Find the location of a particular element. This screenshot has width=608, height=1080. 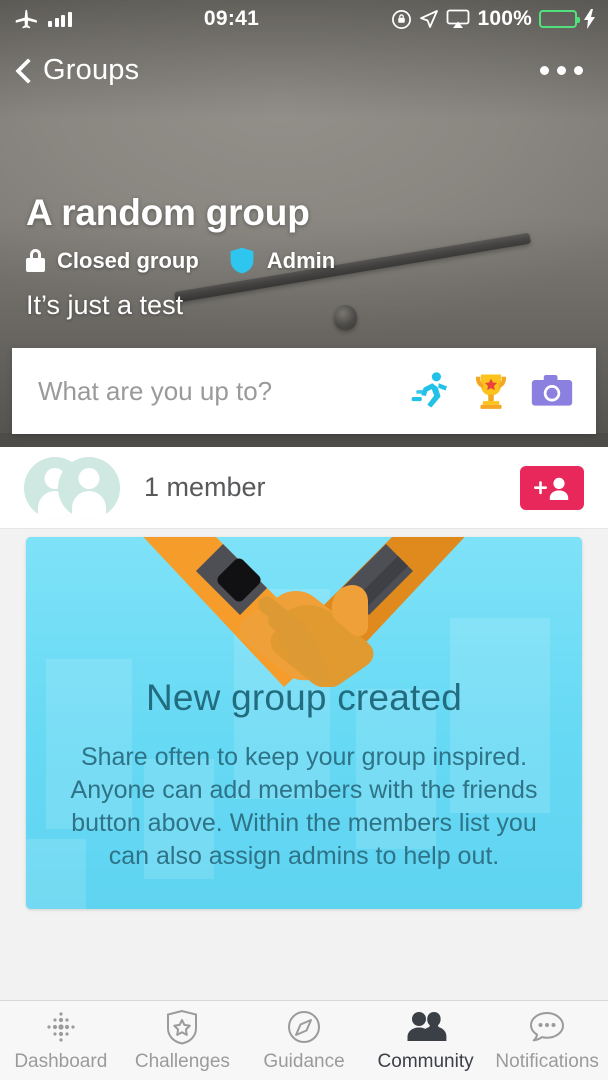

status-bar-left is located at coordinates (36, 19).